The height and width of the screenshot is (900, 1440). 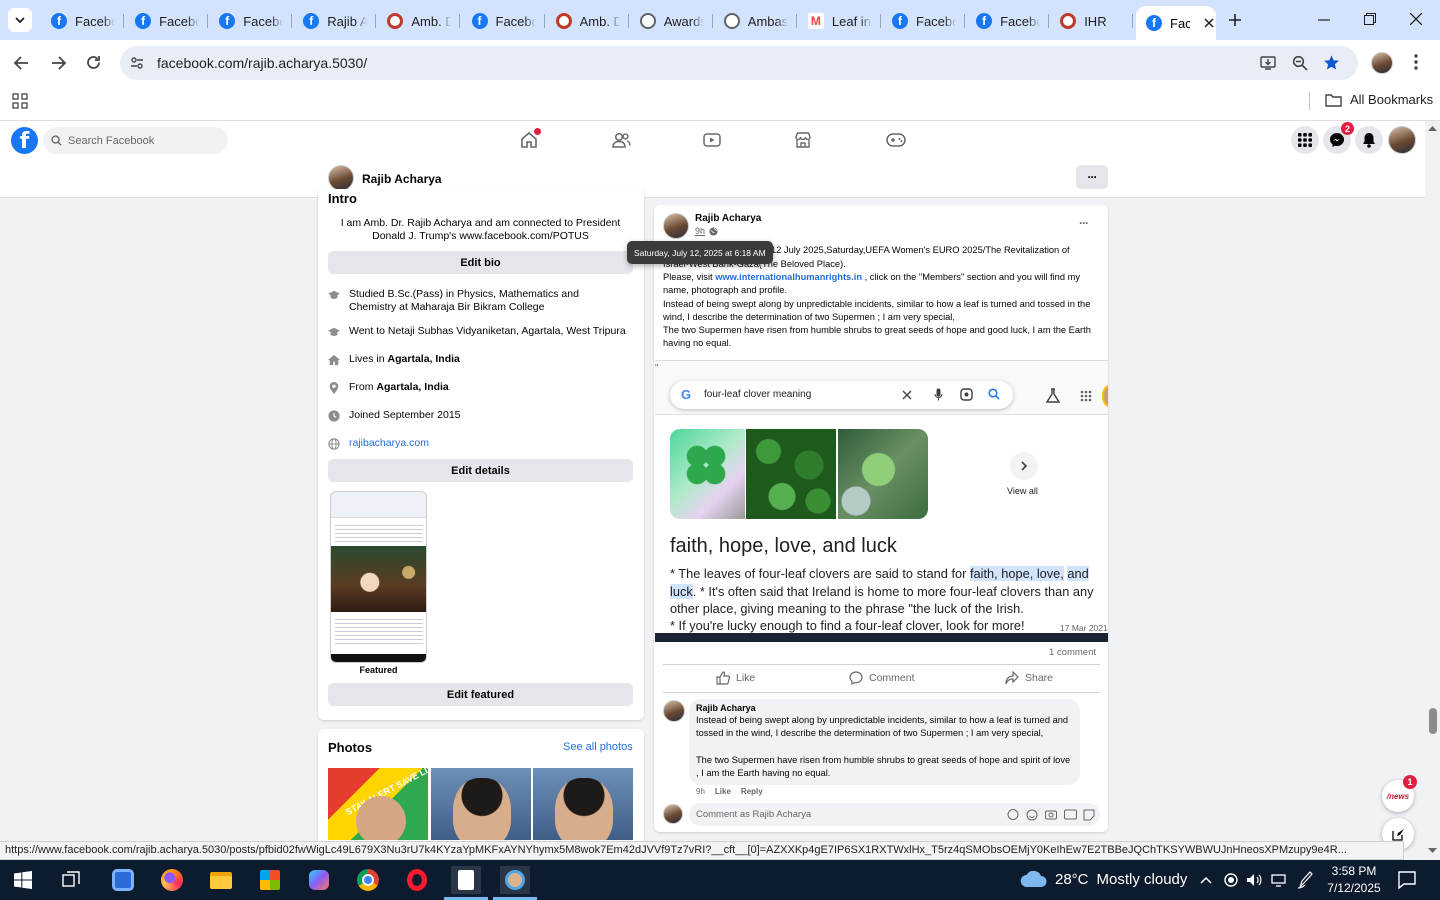 What do you see at coordinates (93, 62) in the screenshot?
I see `reload-icon` at bounding box center [93, 62].